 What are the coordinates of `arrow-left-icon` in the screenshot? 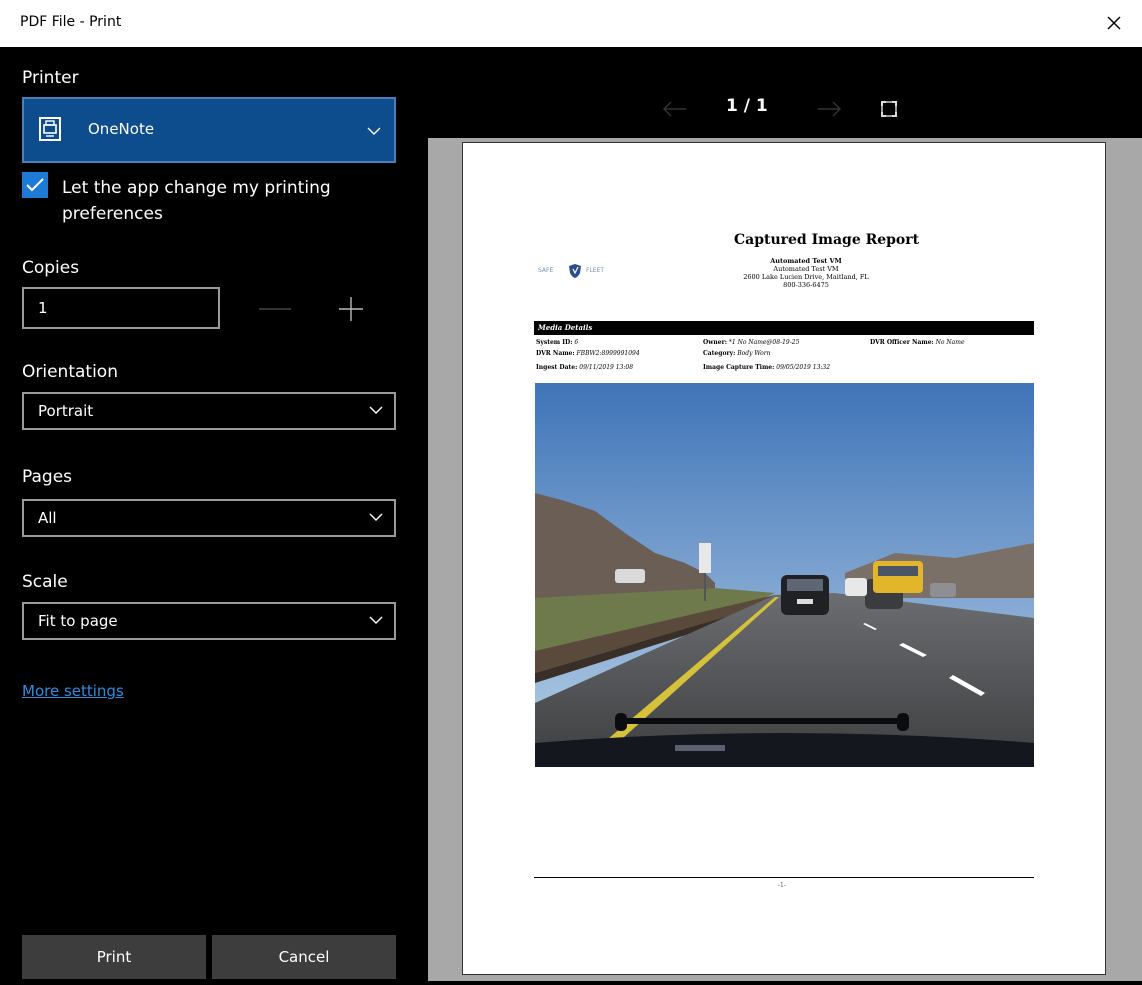 It's located at (674, 109).